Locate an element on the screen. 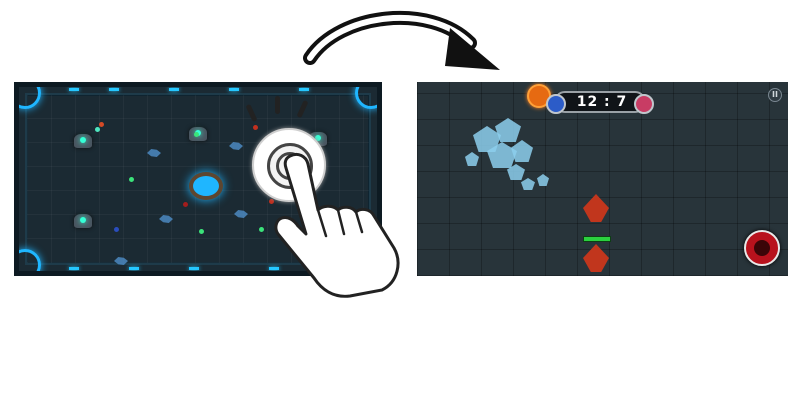 Image resolution: width=801 pixels, height=418 pixels. curved-arrow-icon is located at coordinates (401, 40).